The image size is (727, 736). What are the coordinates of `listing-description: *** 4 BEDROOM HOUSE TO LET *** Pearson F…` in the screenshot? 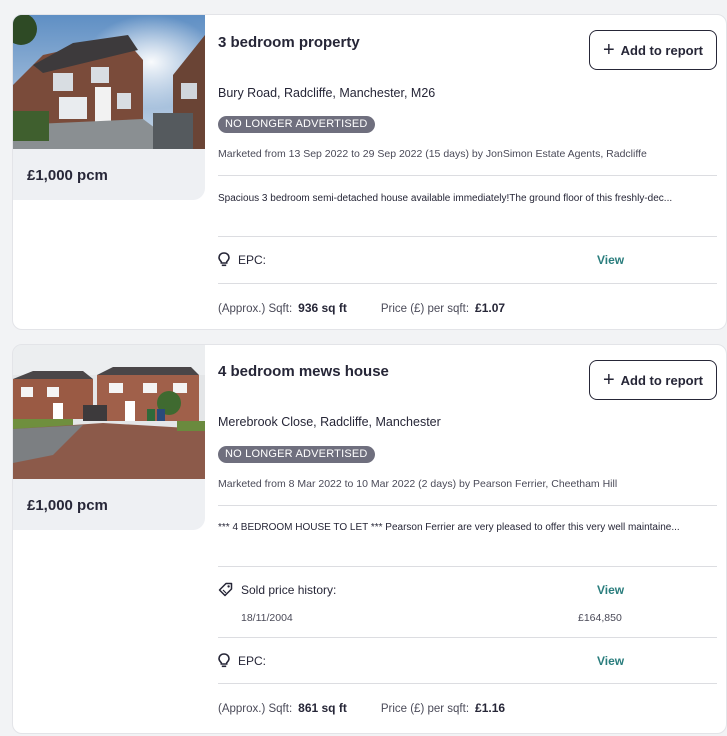 It's located at (449, 527).